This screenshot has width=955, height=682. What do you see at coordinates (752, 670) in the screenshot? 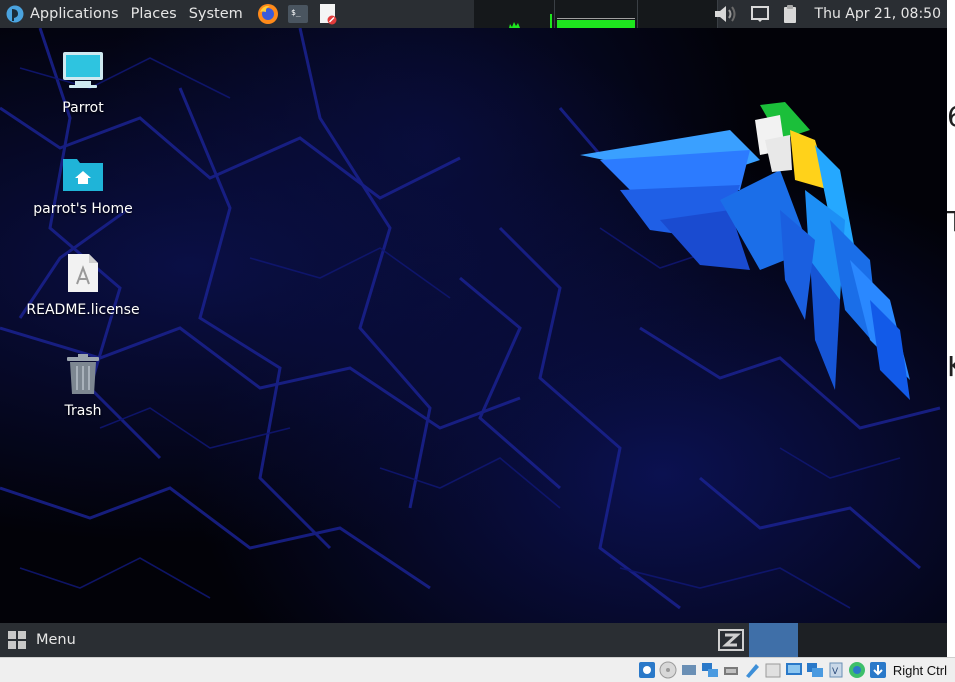
I see `vbox-pen-icon` at bounding box center [752, 670].